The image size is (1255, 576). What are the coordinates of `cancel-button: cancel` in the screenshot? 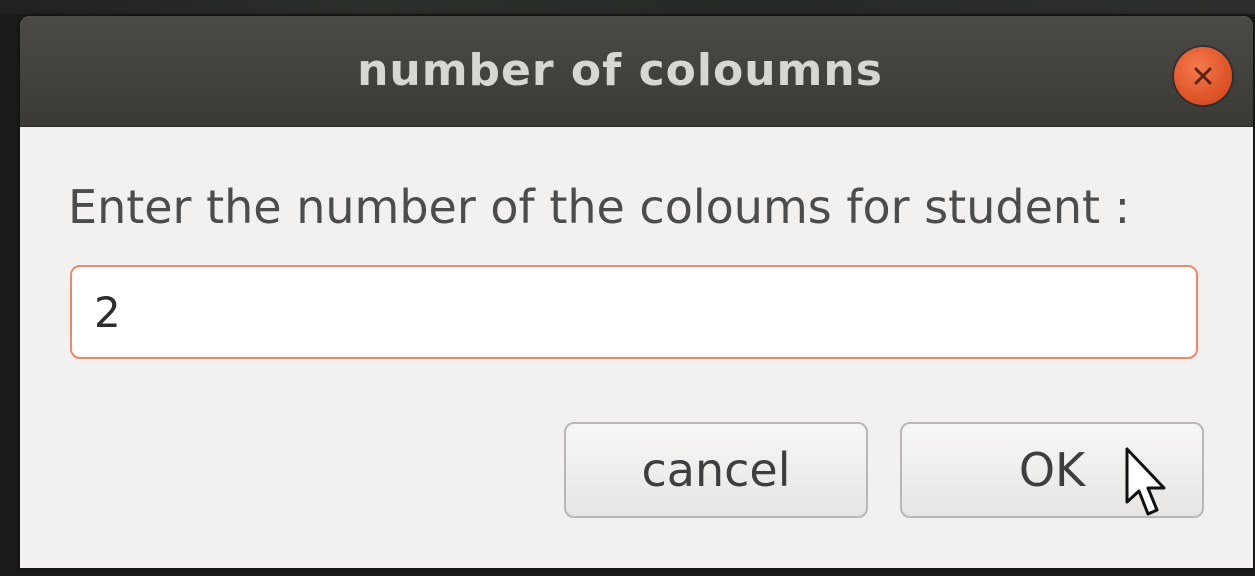 It's located at (716, 470).